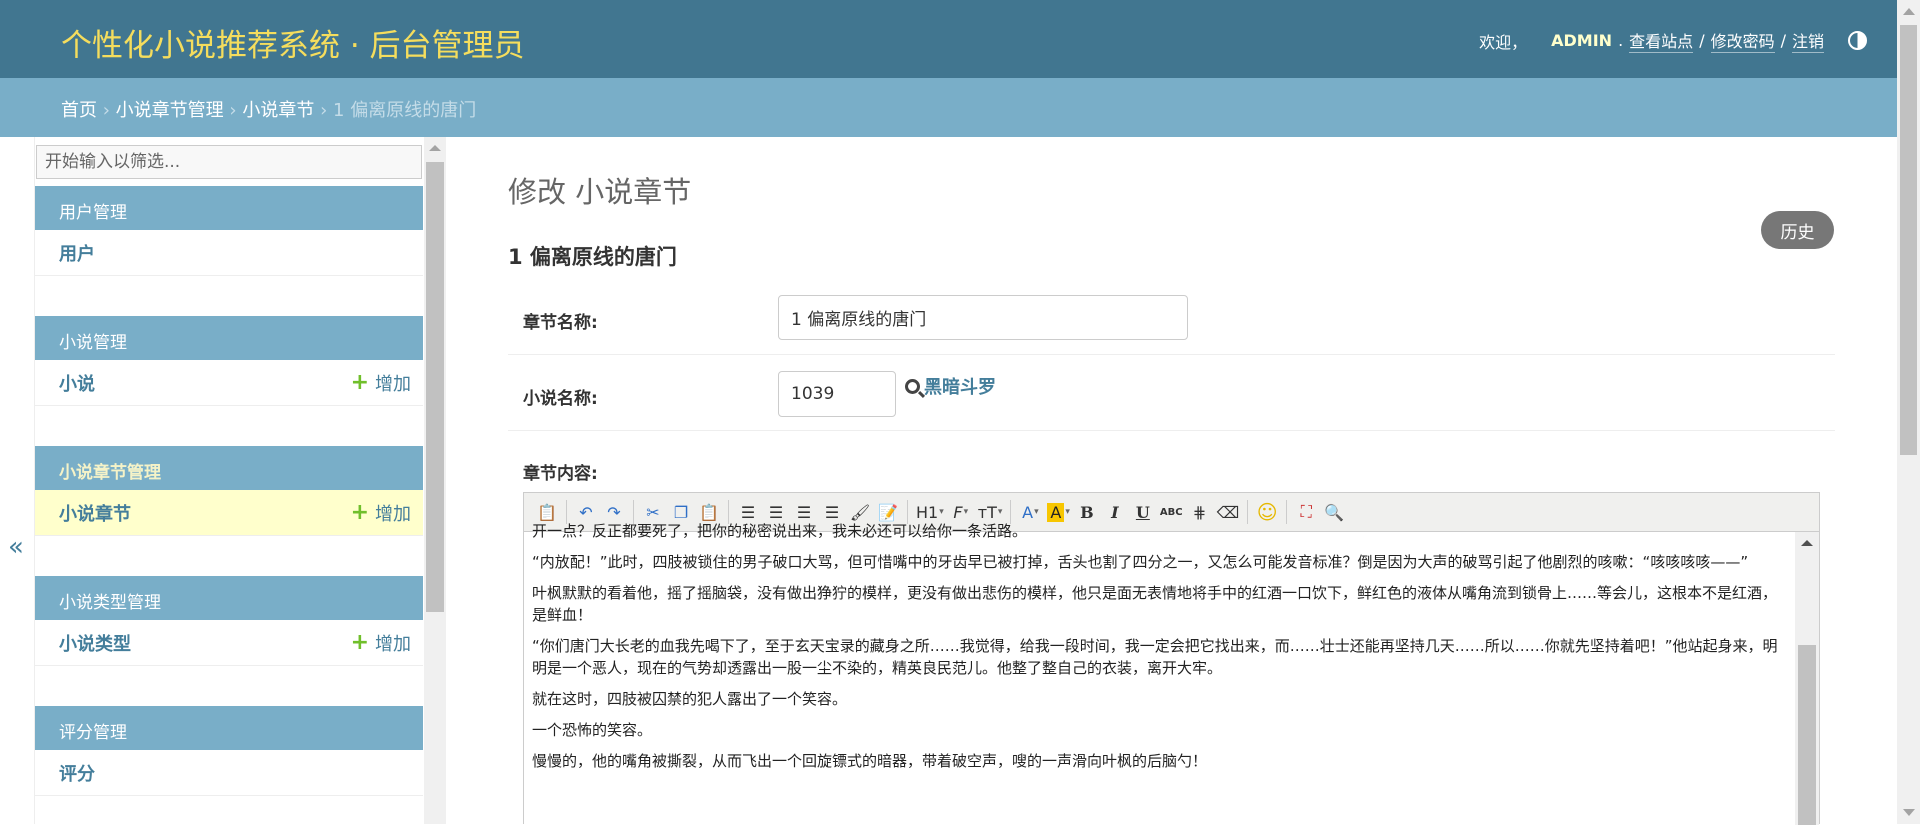  I want to click on breadcrumb-model: 小说章节, so click(278, 110).